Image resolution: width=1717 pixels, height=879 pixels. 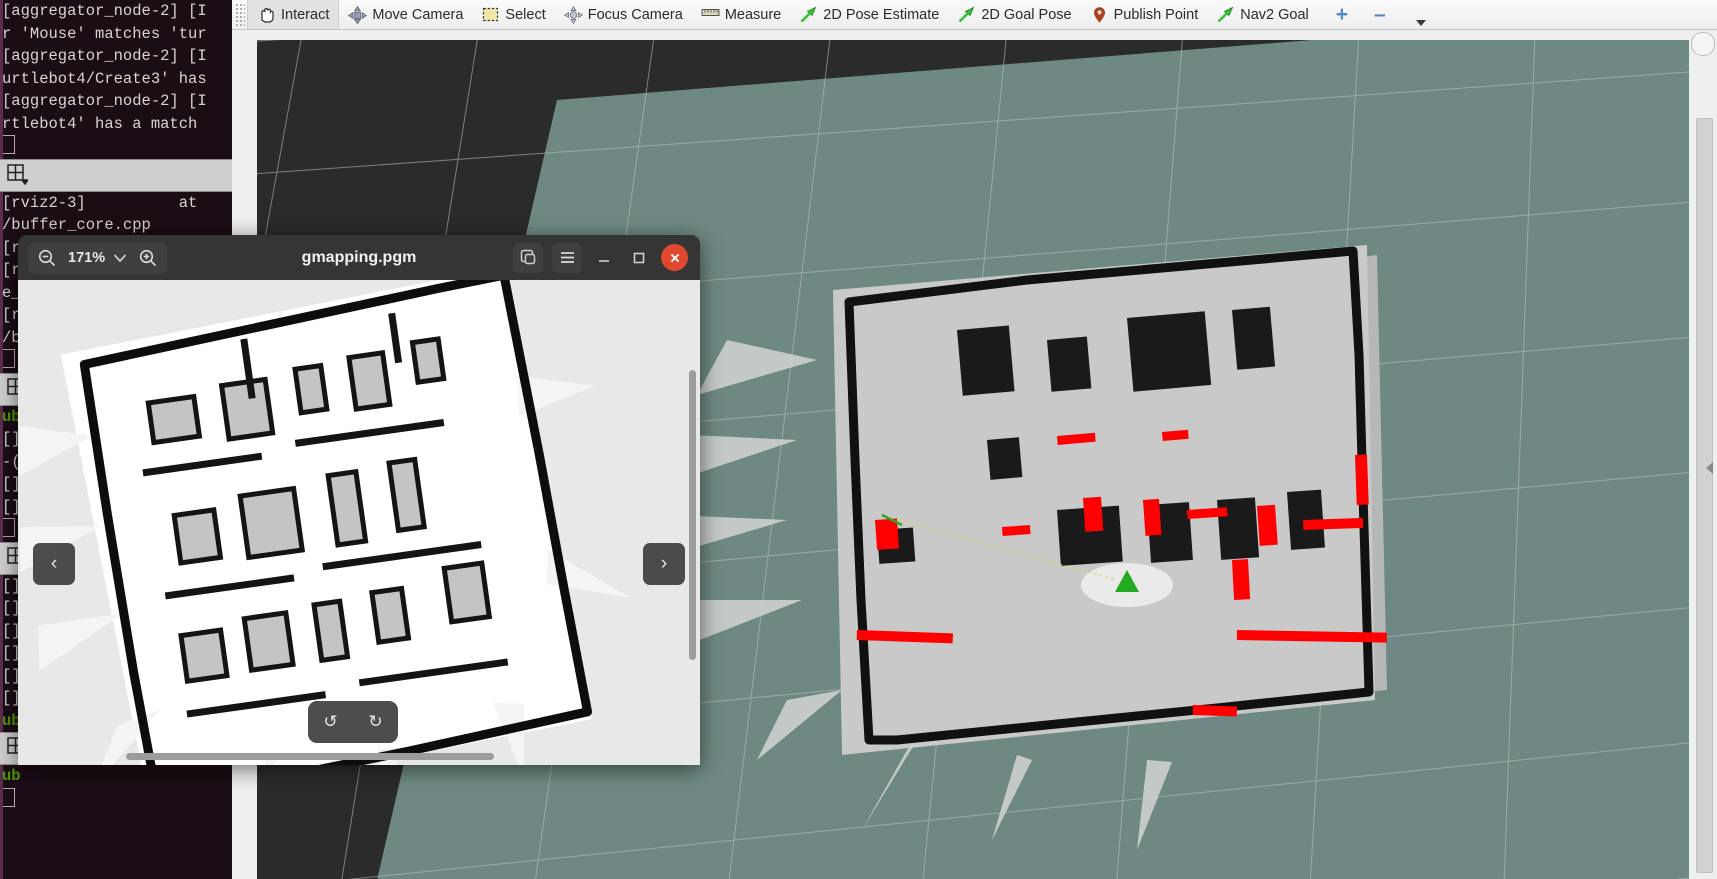 What do you see at coordinates (47, 258) in the screenshot?
I see `zoom-out-button` at bounding box center [47, 258].